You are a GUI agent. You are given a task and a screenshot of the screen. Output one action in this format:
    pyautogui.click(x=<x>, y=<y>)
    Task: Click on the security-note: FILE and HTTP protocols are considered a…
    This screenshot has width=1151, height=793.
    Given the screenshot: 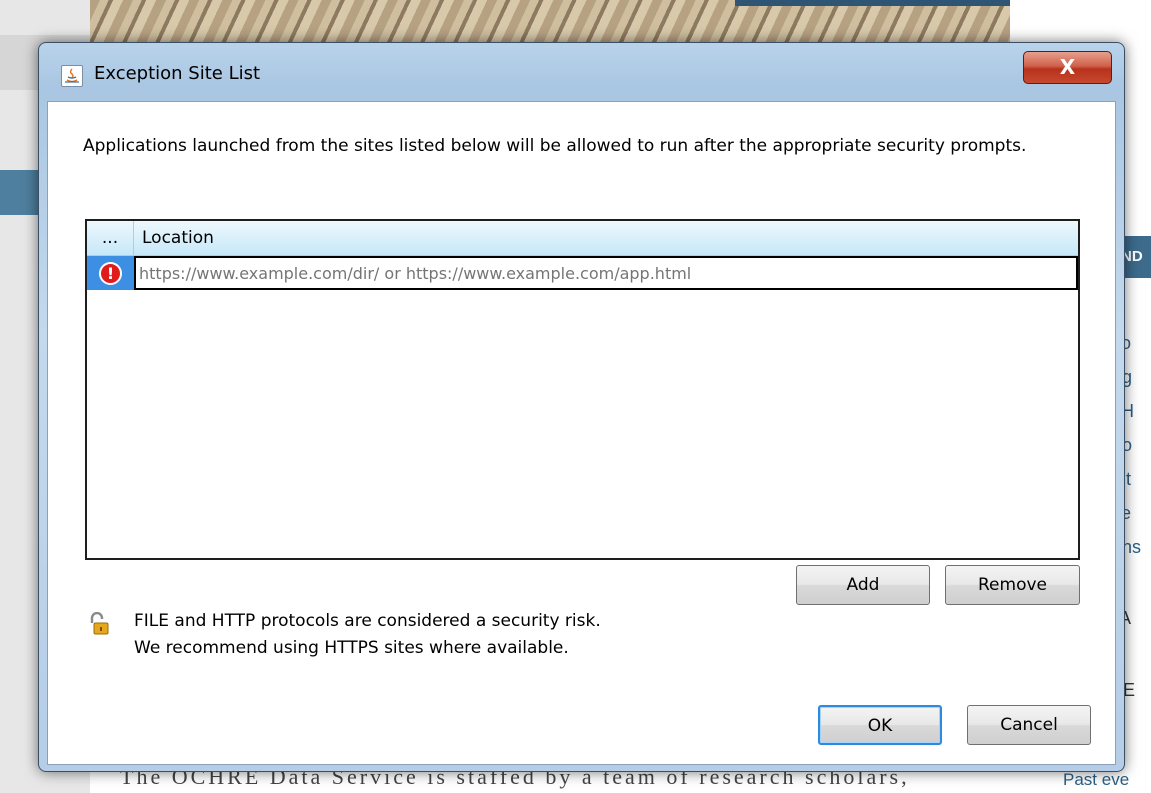 What is the action you would take?
    pyautogui.click(x=367, y=635)
    